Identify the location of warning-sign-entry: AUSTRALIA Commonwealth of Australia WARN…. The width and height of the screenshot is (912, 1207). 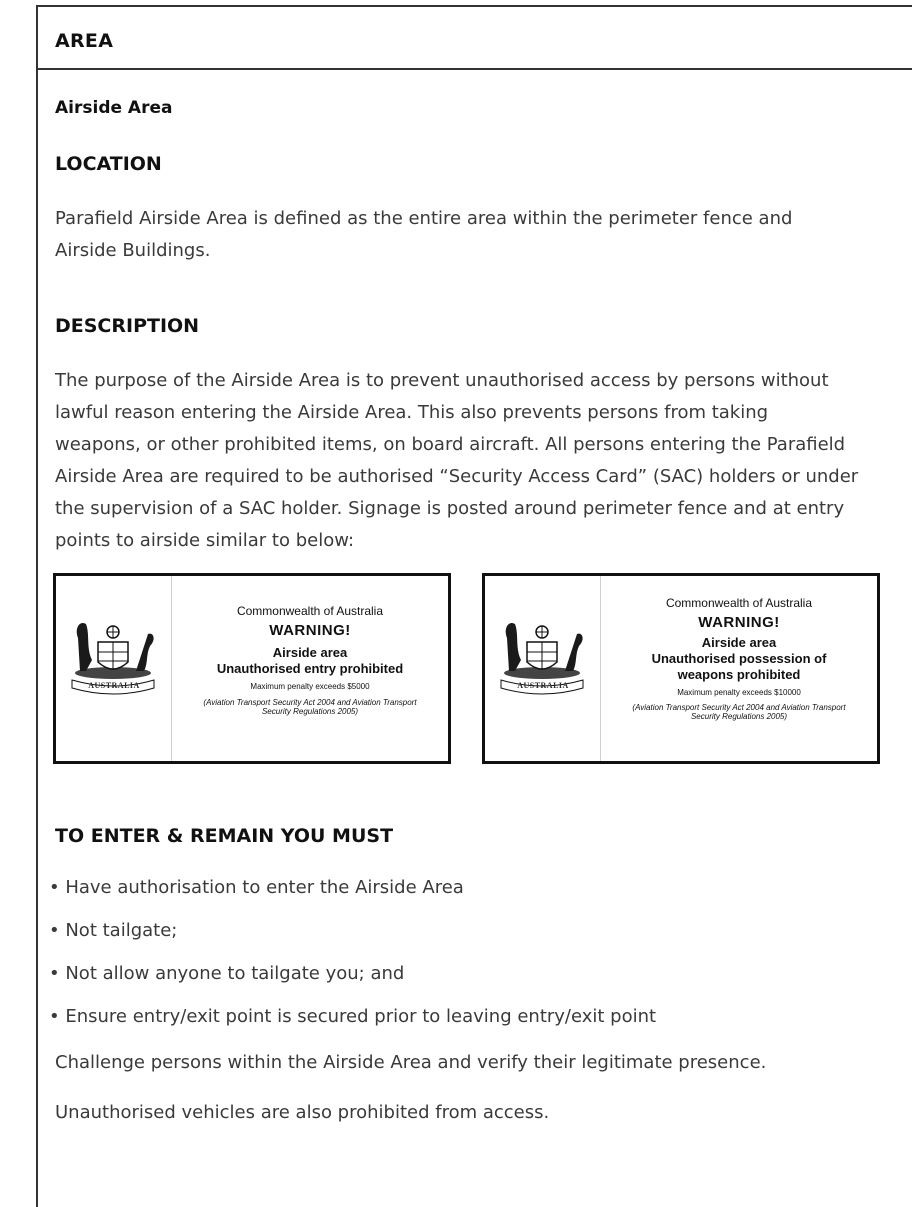
(252, 668).